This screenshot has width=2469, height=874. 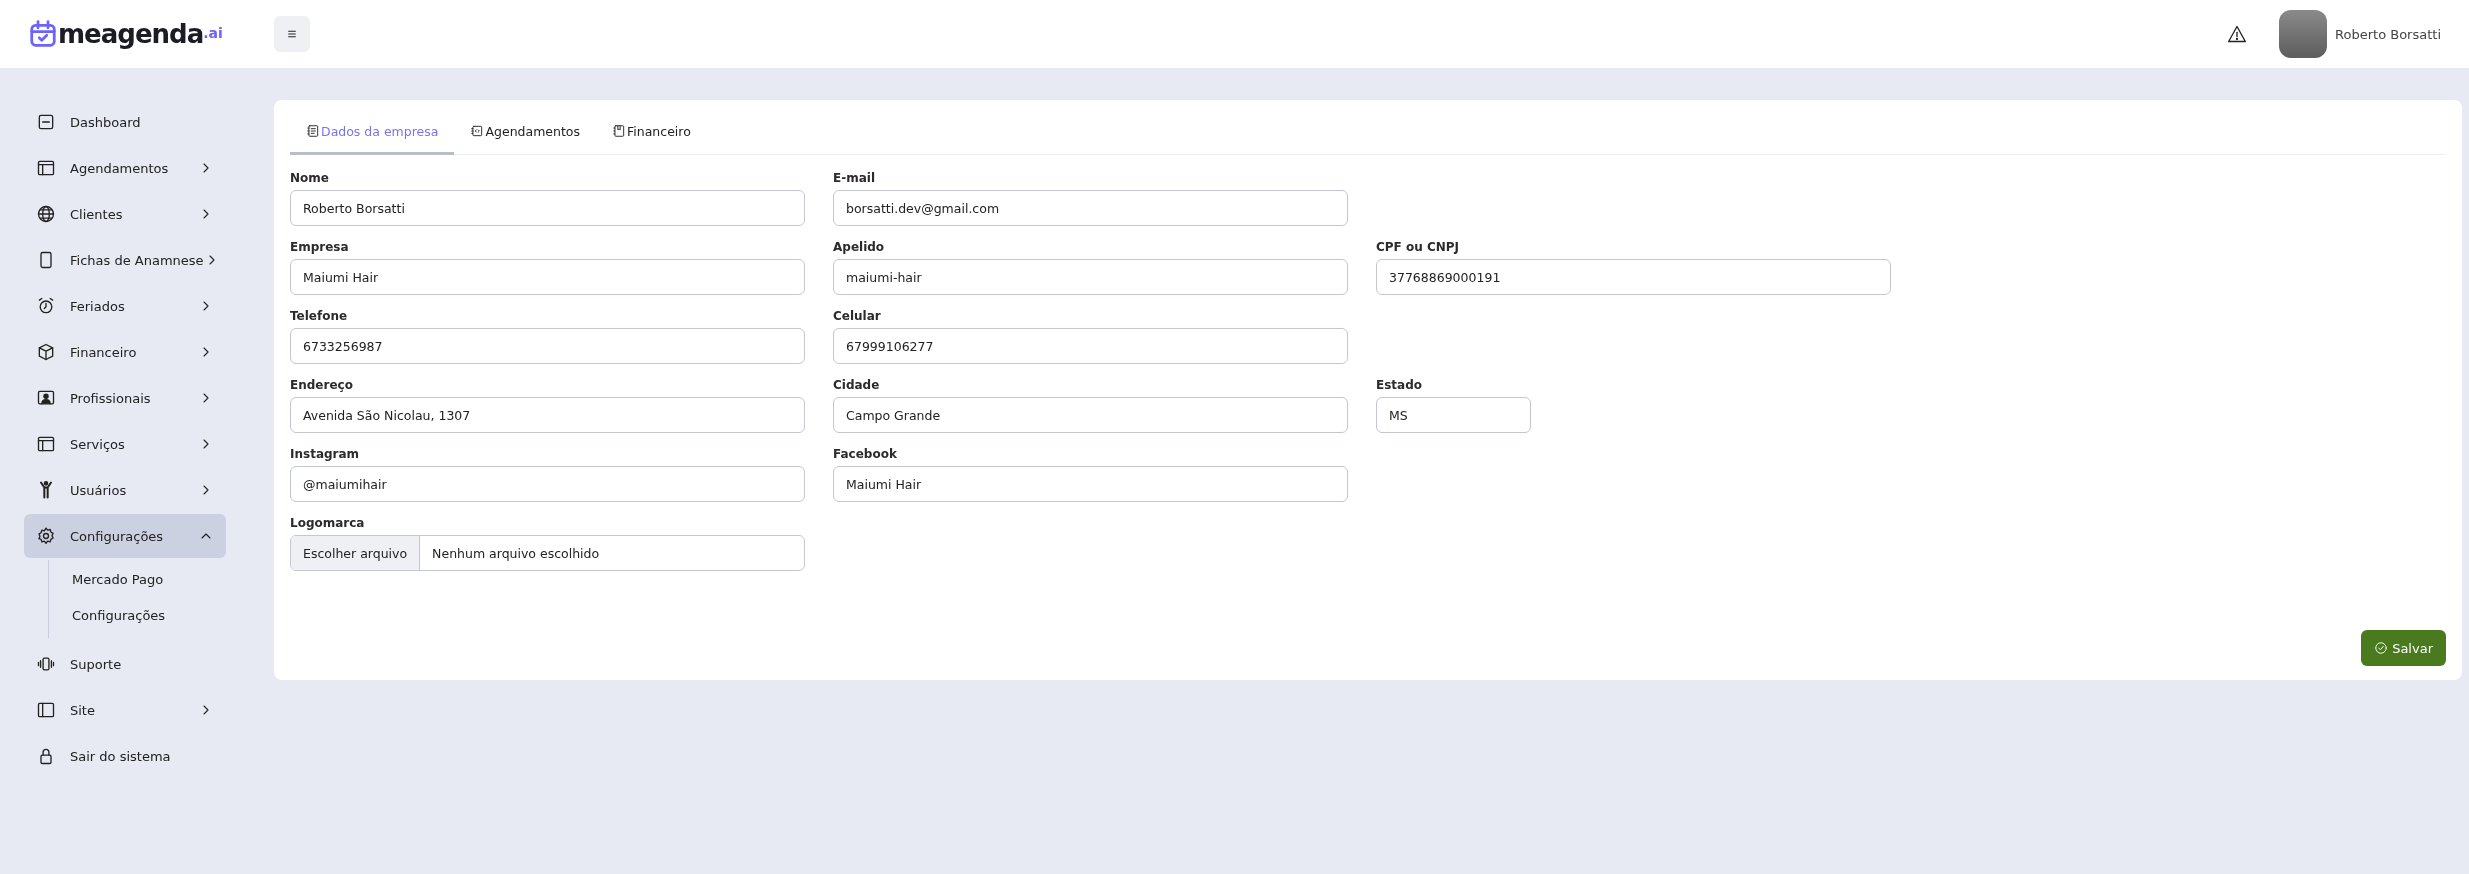 What do you see at coordinates (46, 710) in the screenshot?
I see `sidebar-panel-icon` at bounding box center [46, 710].